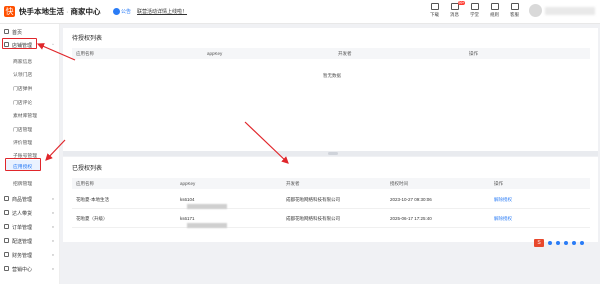 The image size is (600, 284). What do you see at coordinates (56, 52) in the screenshot?
I see `arrow-to-store-mgmt` at bounding box center [56, 52].